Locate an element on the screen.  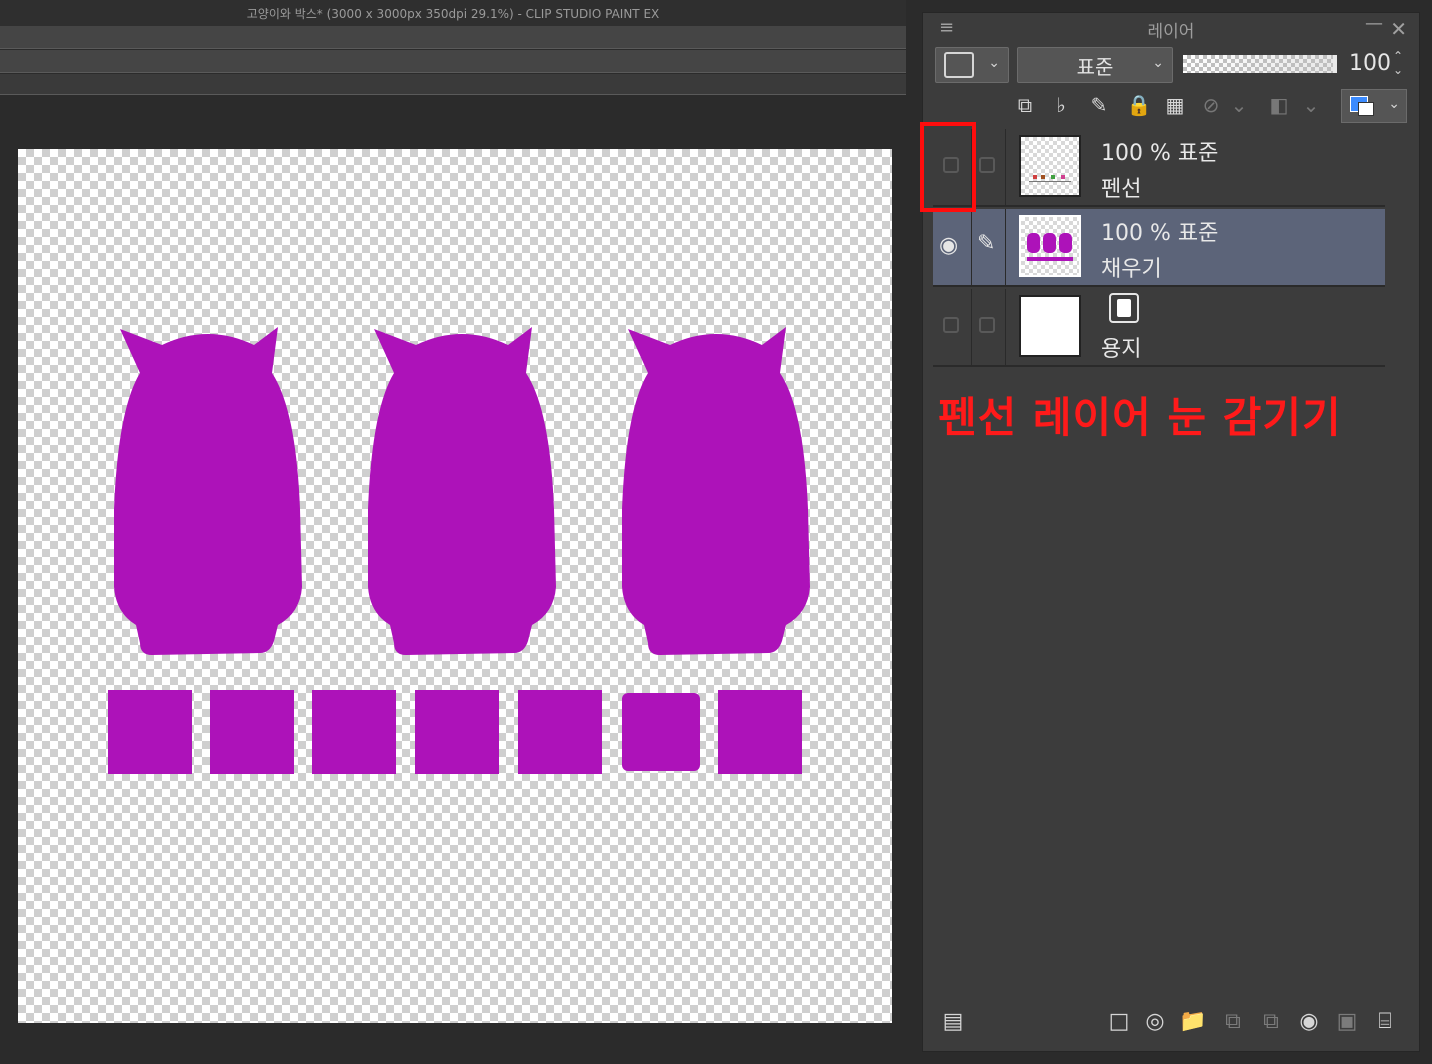
cat-shapes is located at coordinates (462, 491).